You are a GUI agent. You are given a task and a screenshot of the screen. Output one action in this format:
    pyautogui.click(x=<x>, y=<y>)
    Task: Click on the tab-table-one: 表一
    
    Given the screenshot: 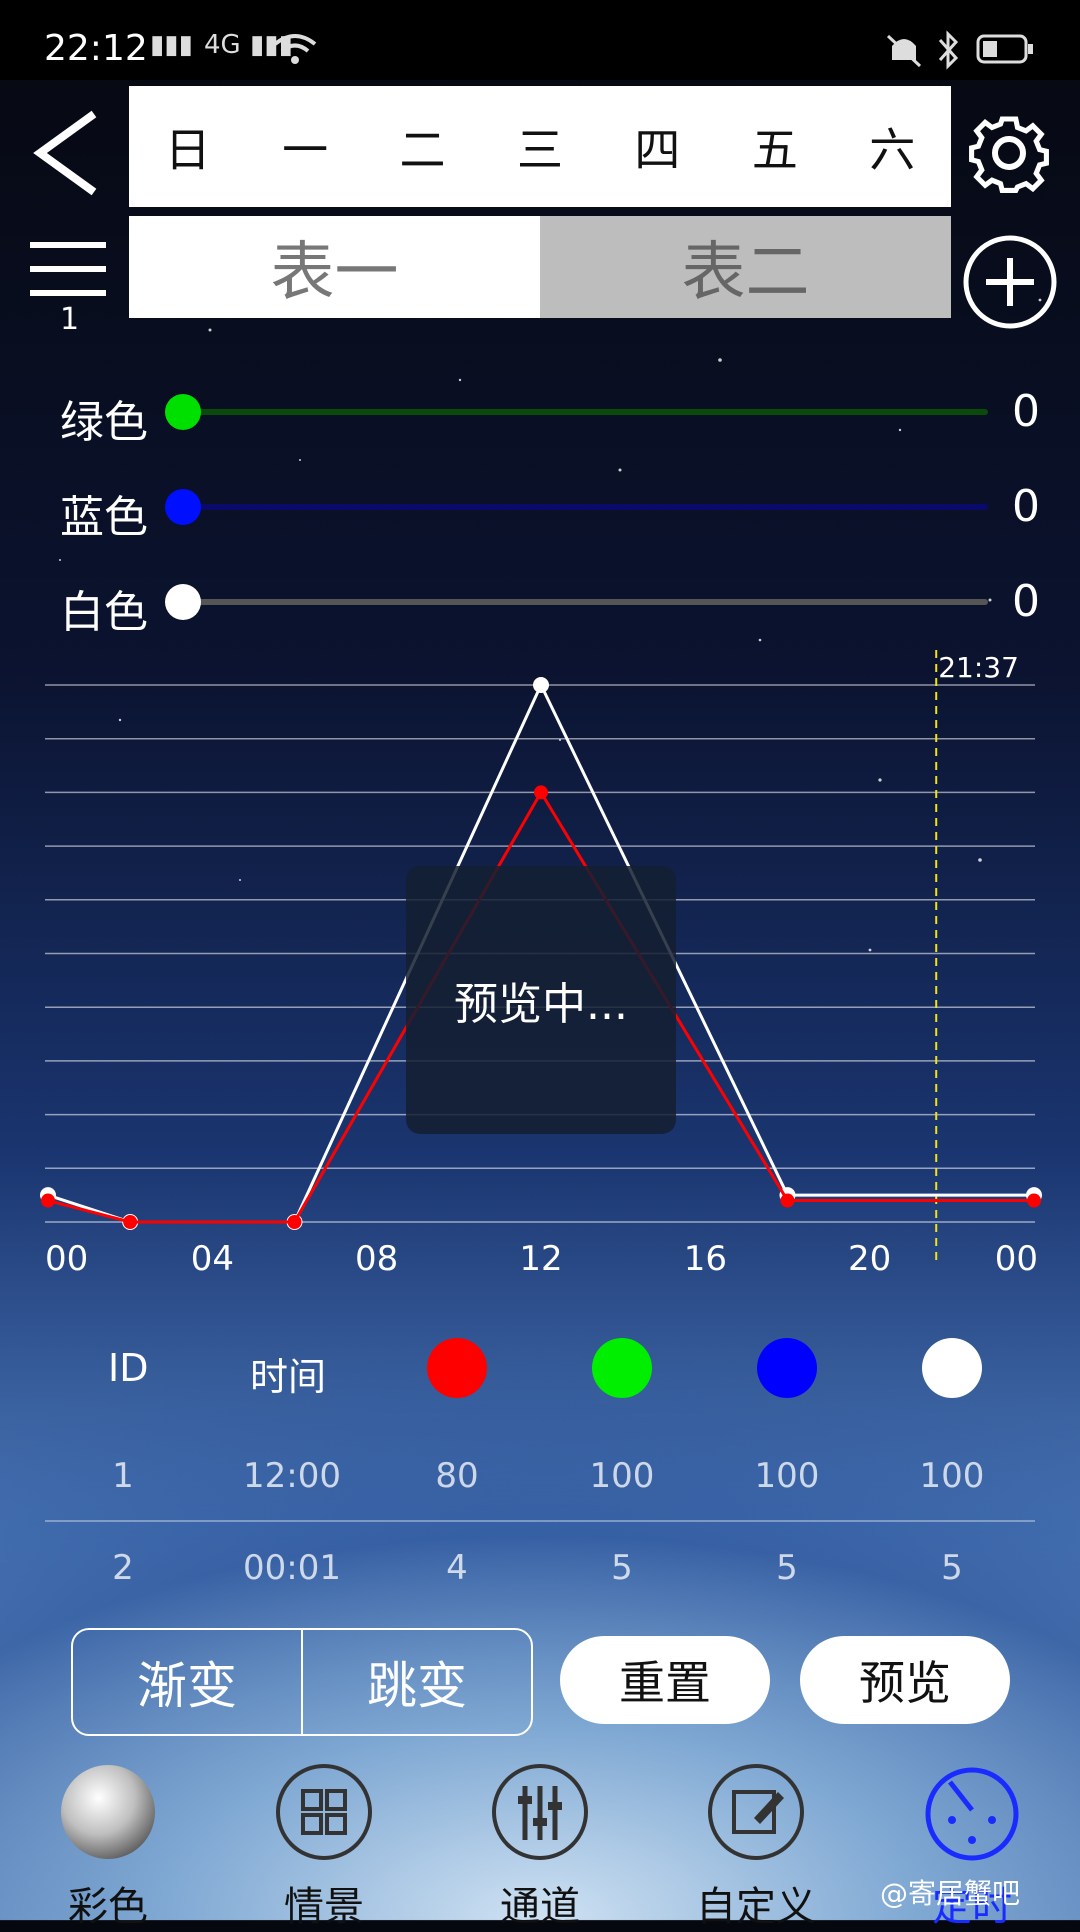 What is the action you would take?
    pyautogui.click(x=334, y=267)
    